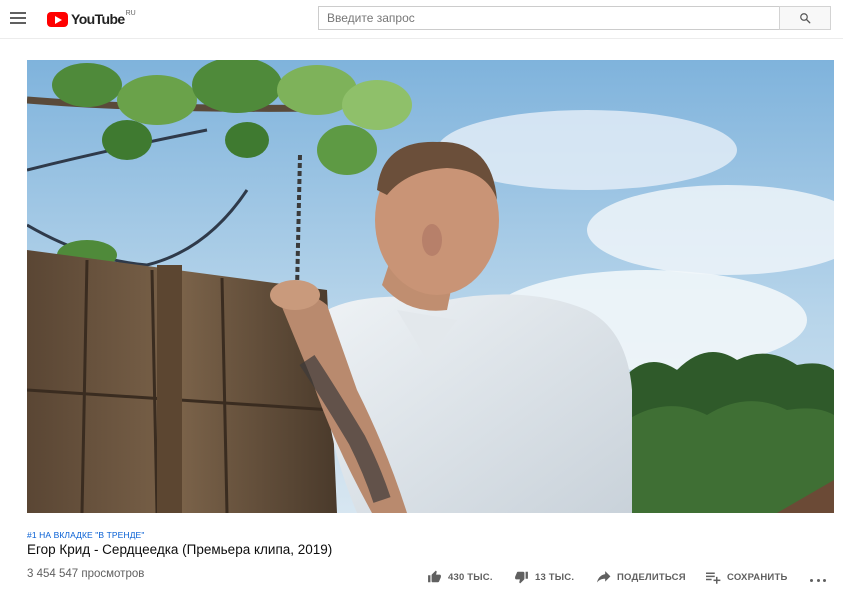  I want to click on masthead: YouTube RU, so click(421, 19).